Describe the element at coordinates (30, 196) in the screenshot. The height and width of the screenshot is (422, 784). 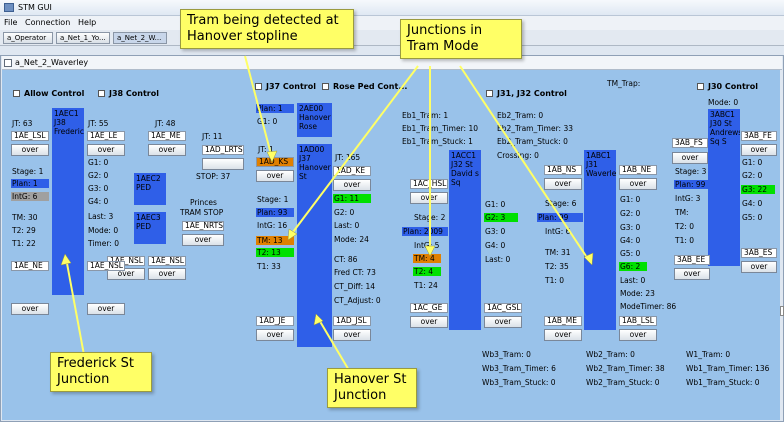
I see `j38-intg: IntG: 6` at that location.